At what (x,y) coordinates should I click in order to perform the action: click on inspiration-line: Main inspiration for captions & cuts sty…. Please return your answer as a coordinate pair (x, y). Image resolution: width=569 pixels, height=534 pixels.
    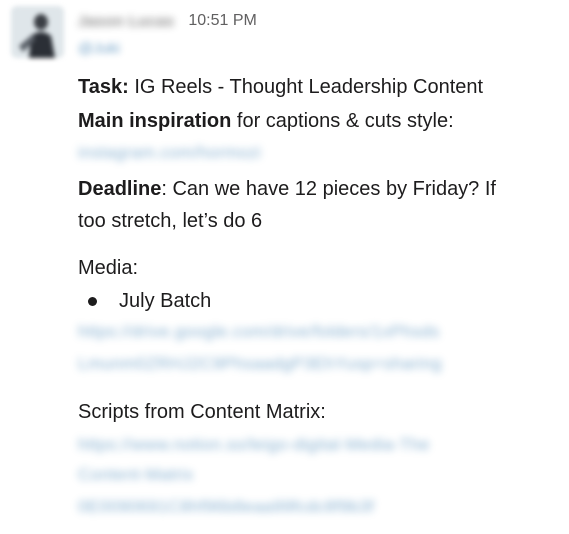
    Looking at the image, I should click on (266, 121).